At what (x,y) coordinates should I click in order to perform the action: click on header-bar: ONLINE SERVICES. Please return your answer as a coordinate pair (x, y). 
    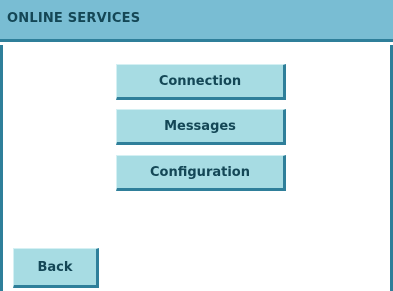
    Looking at the image, I should click on (196, 21).